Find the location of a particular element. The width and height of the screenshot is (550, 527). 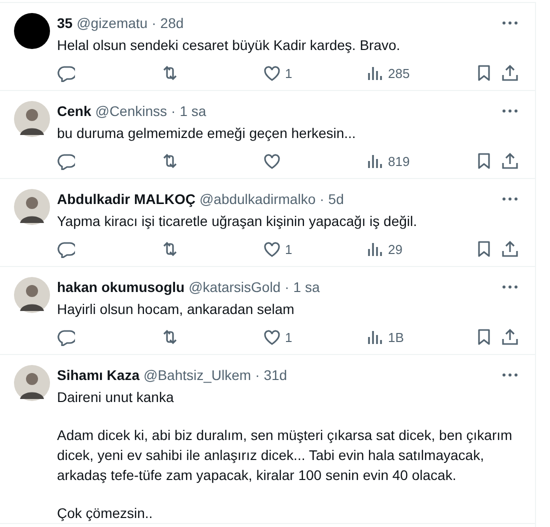

view-count: 819 is located at coordinates (399, 161).